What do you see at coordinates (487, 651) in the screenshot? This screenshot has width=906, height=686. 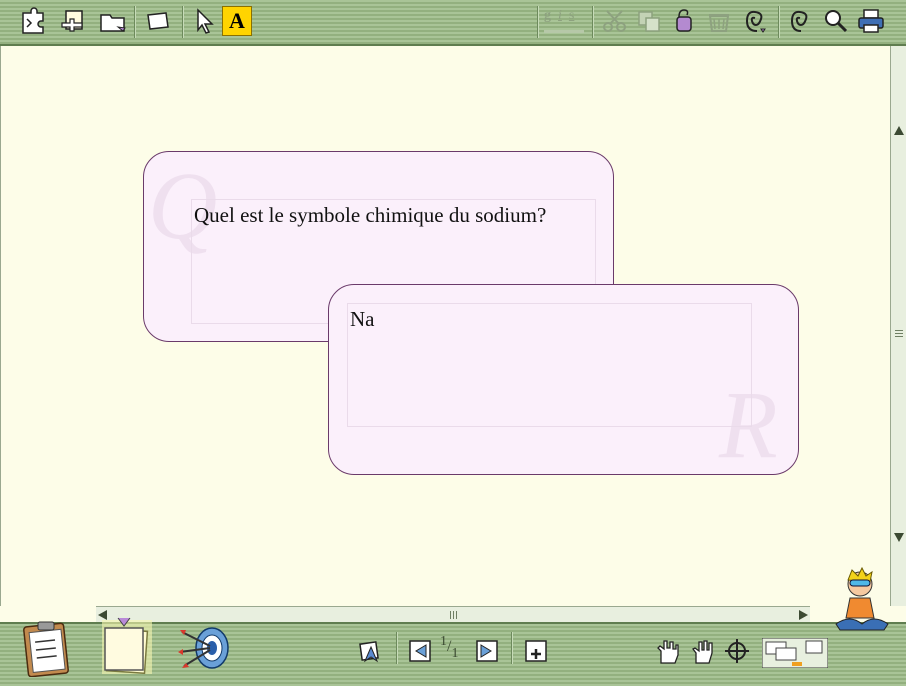 I see `next-card-icon` at bounding box center [487, 651].